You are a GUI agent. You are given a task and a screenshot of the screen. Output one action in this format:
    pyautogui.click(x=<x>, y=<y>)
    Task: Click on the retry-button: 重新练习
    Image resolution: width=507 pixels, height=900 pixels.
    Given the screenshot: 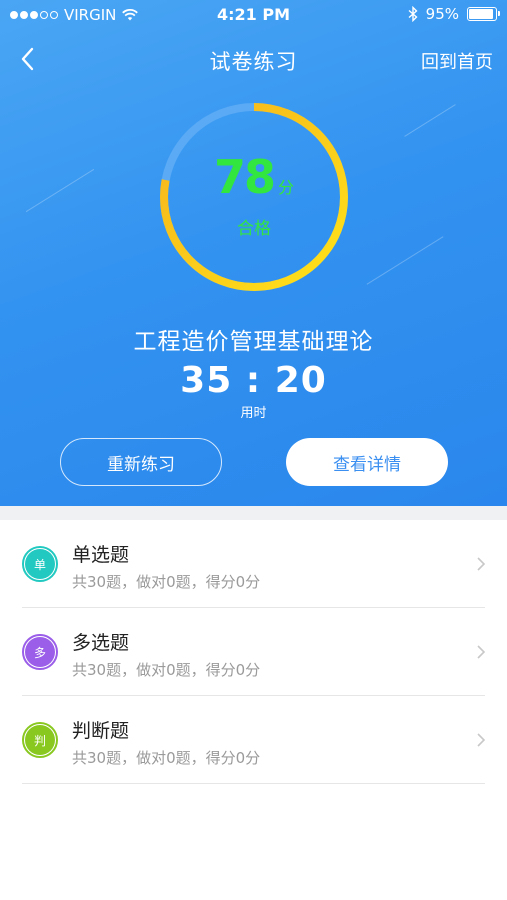 What is the action you would take?
    pyautogui.click(x=141, y=462)
    